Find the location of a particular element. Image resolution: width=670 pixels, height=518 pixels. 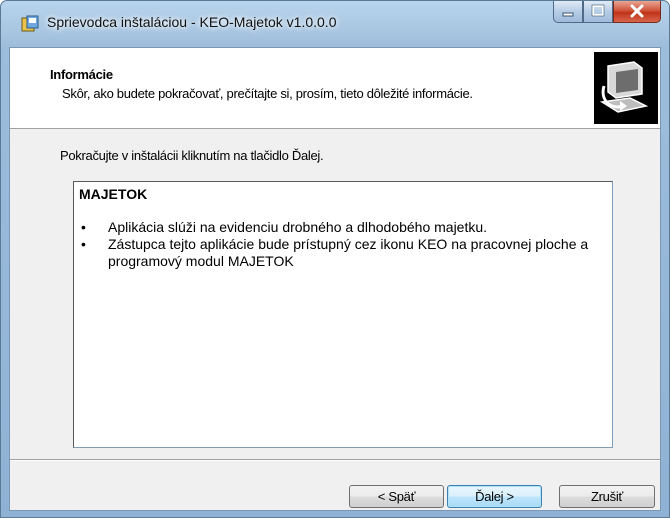

next-button: Ďalej > is located at coordinates (494, 496).